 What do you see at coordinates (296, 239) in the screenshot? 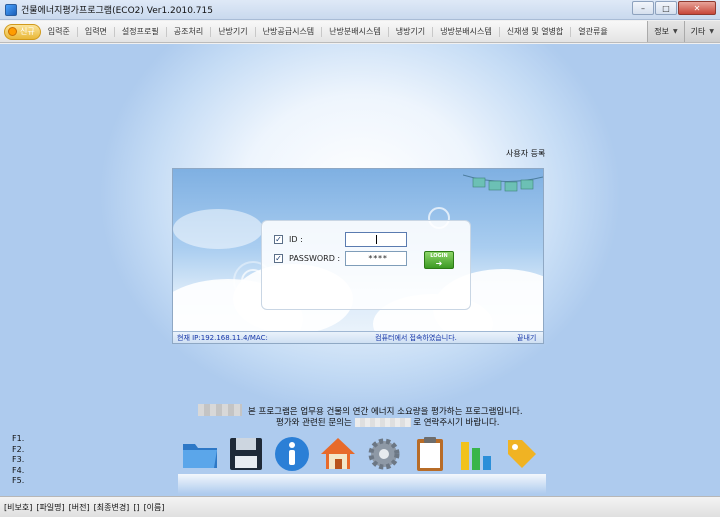
I see `id-label: ID :` at bounding box center [296, 239].